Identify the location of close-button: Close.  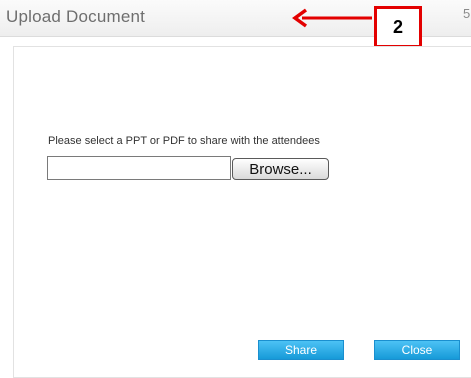
(417, 350).